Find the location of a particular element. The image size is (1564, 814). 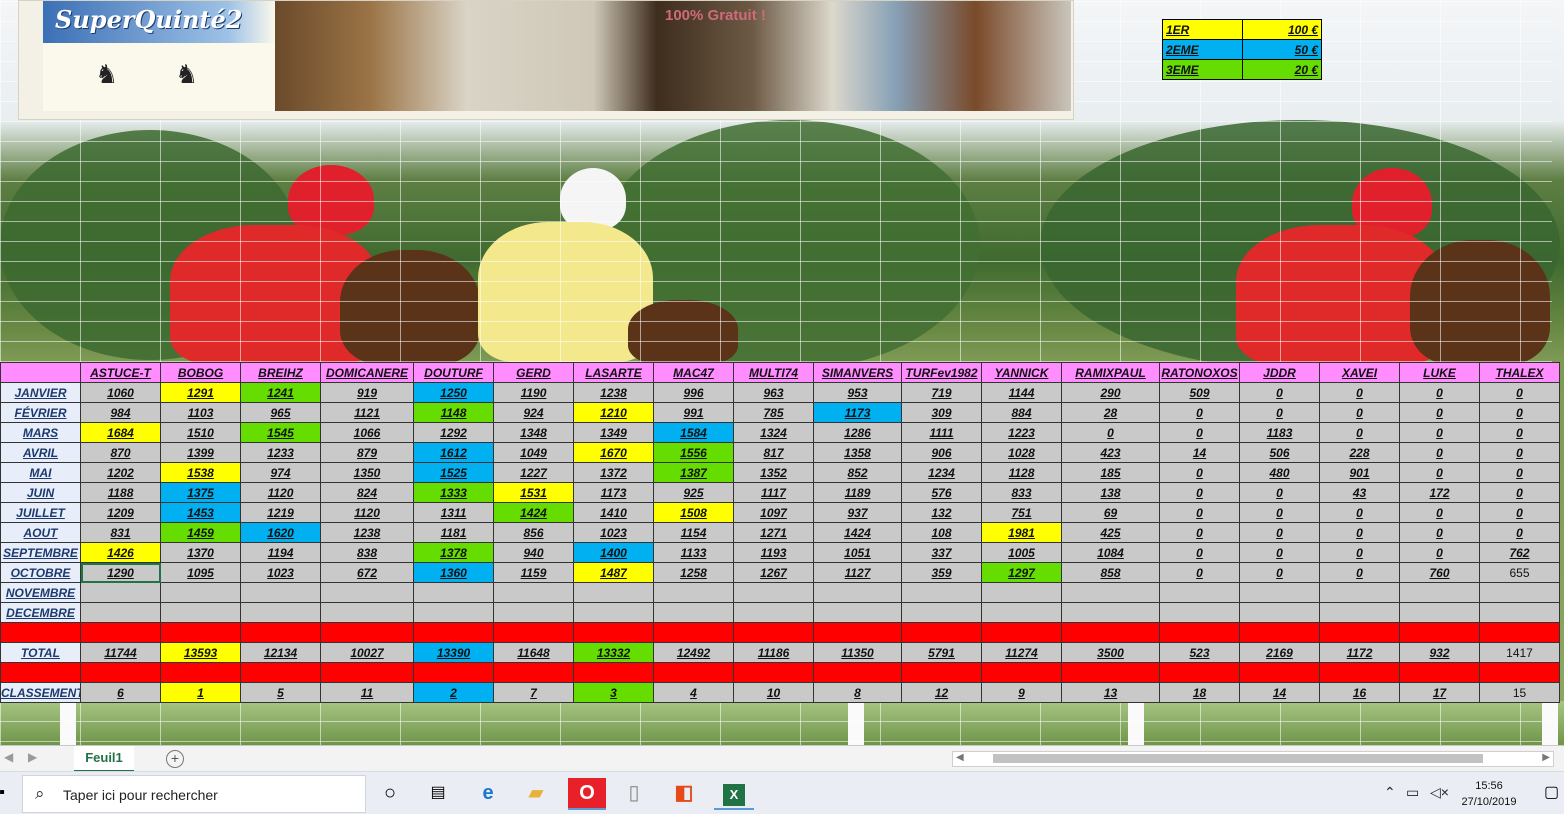

player-header: RAMIXPAUL is located at coordinates (1110, 372).